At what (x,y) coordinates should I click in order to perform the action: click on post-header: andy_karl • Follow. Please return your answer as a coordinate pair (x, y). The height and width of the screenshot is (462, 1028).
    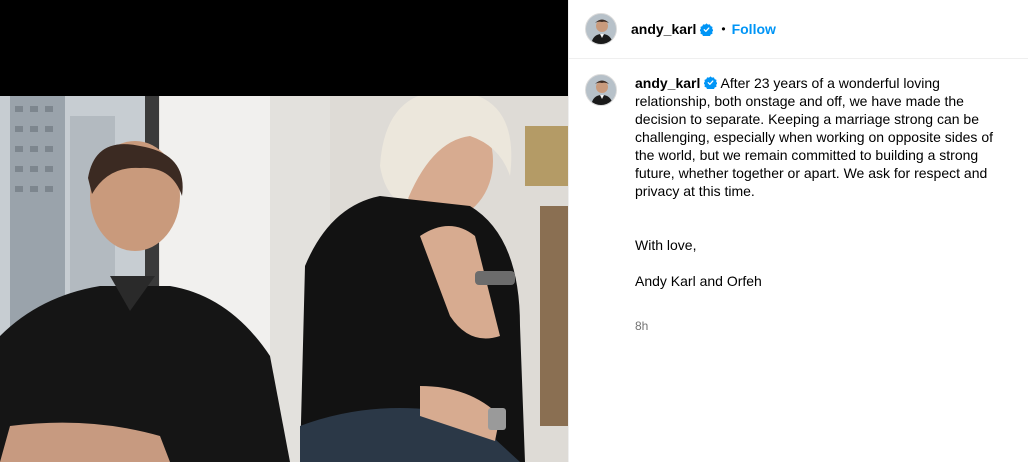
    Looking at the image, I should click on (798, 29).